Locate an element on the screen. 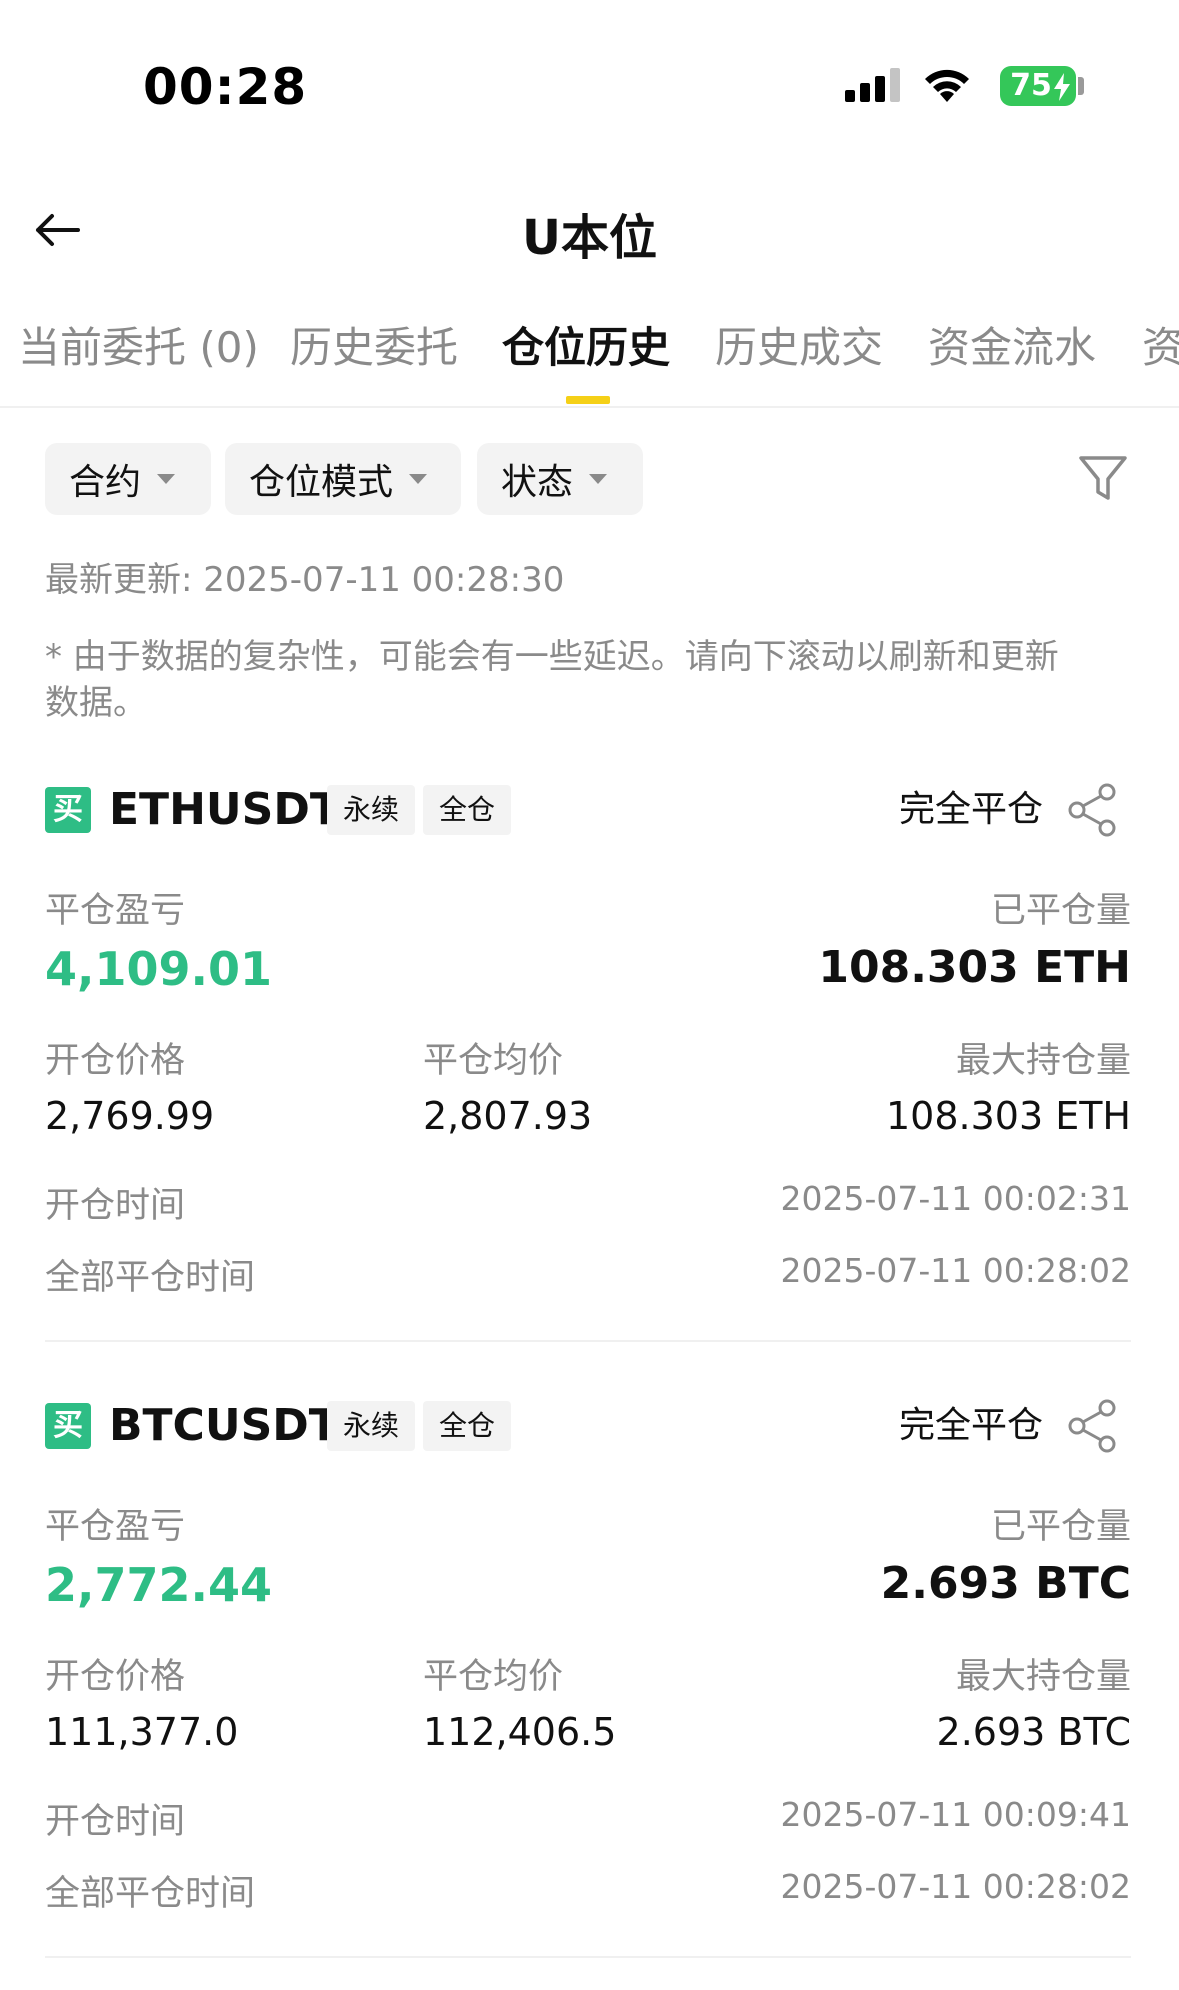 The image size is (1179, 1990). tab-bar: 当前委托 (0) 历史委托 仓位历史 历史成交 资金流水 资 is located at coordinates (589, 363).